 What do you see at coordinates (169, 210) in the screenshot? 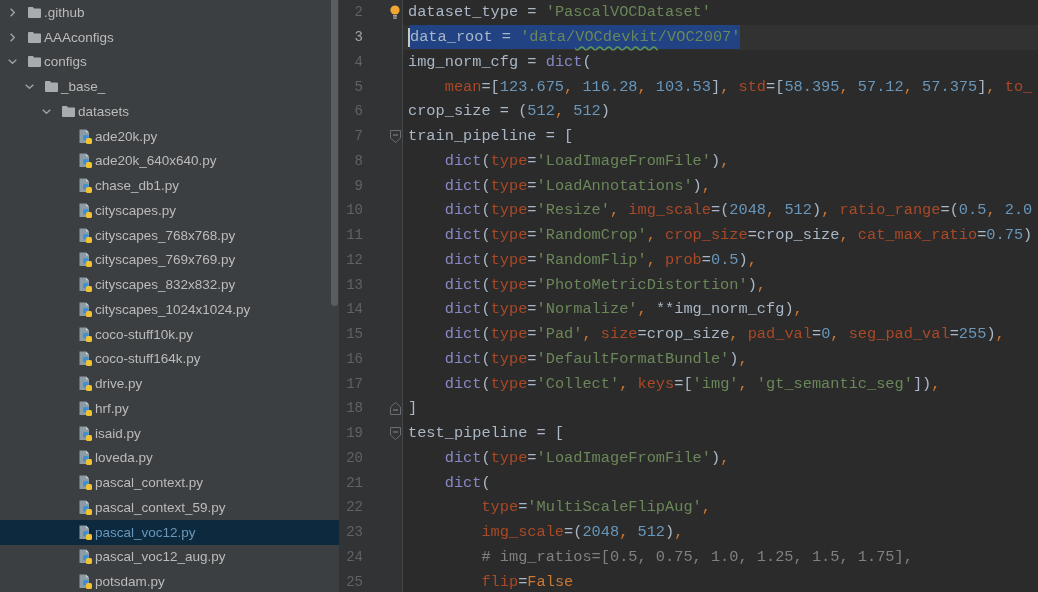
I see `tree-item: cityscapes.py` at bounding box center [169, 210].